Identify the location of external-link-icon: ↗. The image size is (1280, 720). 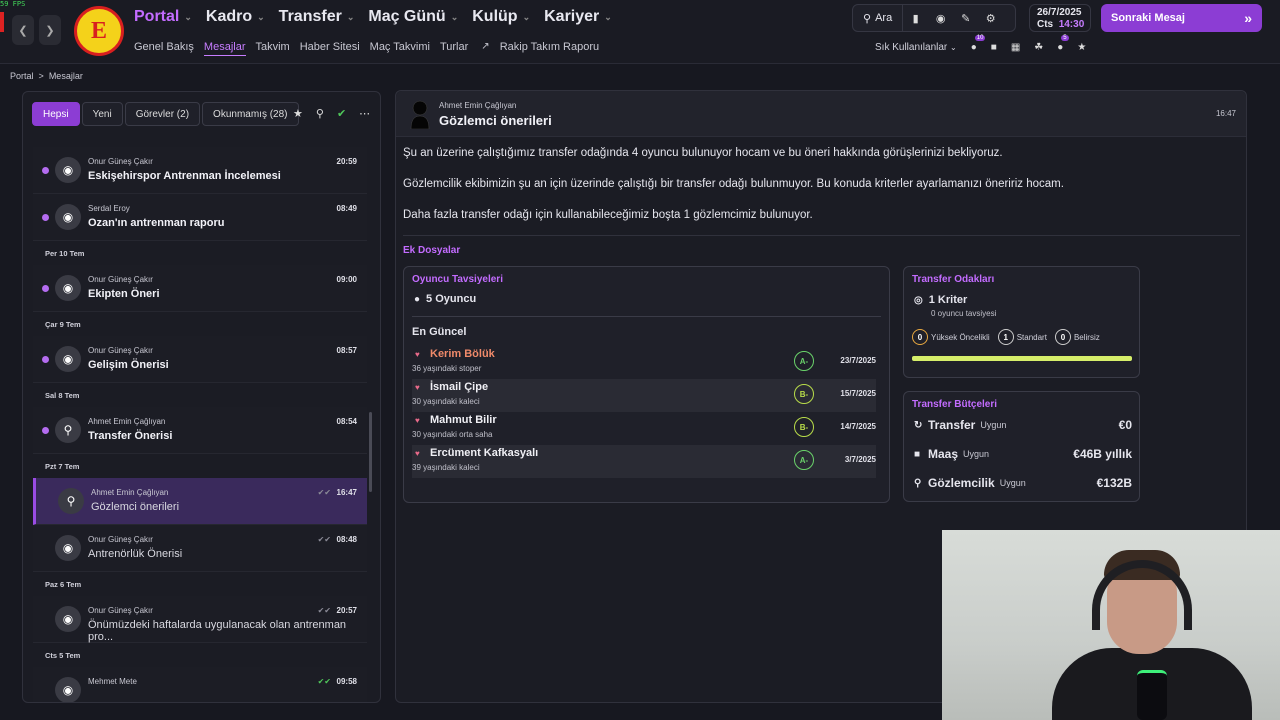
(485, 46).